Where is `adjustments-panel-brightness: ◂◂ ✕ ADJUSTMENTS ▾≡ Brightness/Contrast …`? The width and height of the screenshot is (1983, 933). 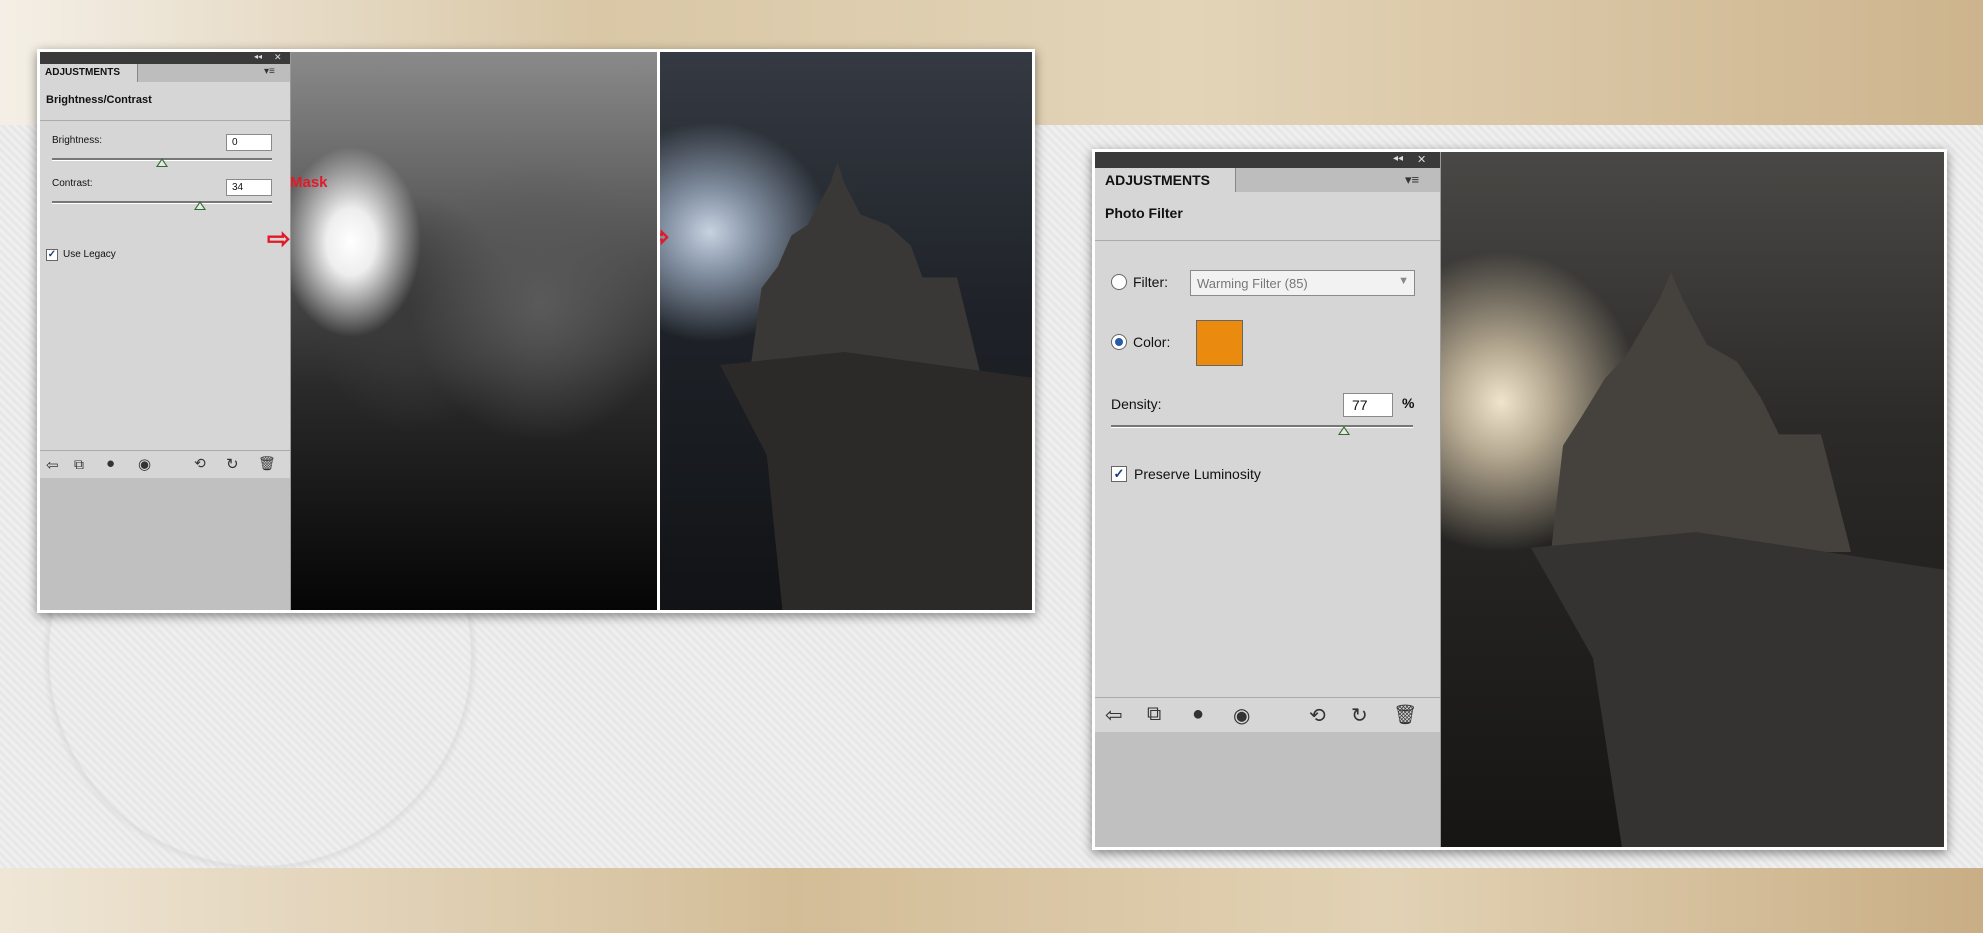
adjustments-panel-brightness: ◂◂ ✕ ADJUSTMENTS ▾≡ Brightness/Contrast … is located at coordinates (165, 331).